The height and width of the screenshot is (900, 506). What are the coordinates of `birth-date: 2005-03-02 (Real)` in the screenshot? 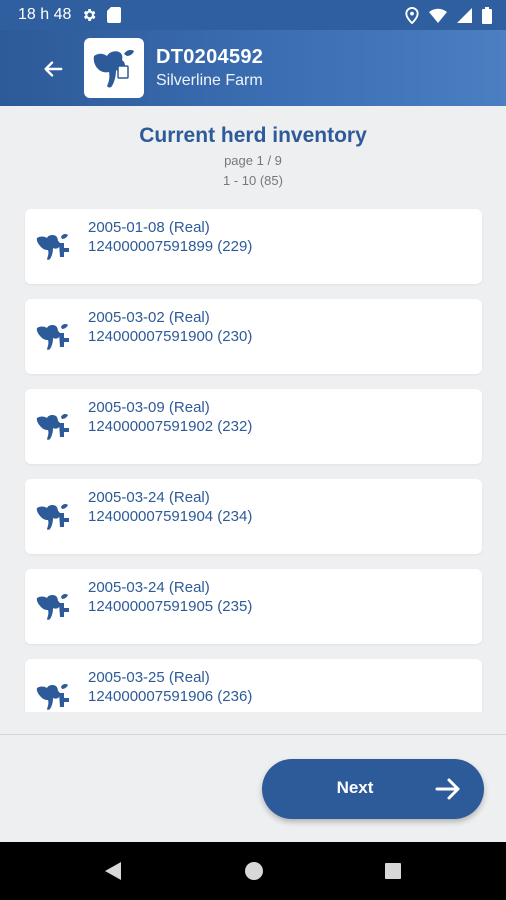 It's located at (149, 317).